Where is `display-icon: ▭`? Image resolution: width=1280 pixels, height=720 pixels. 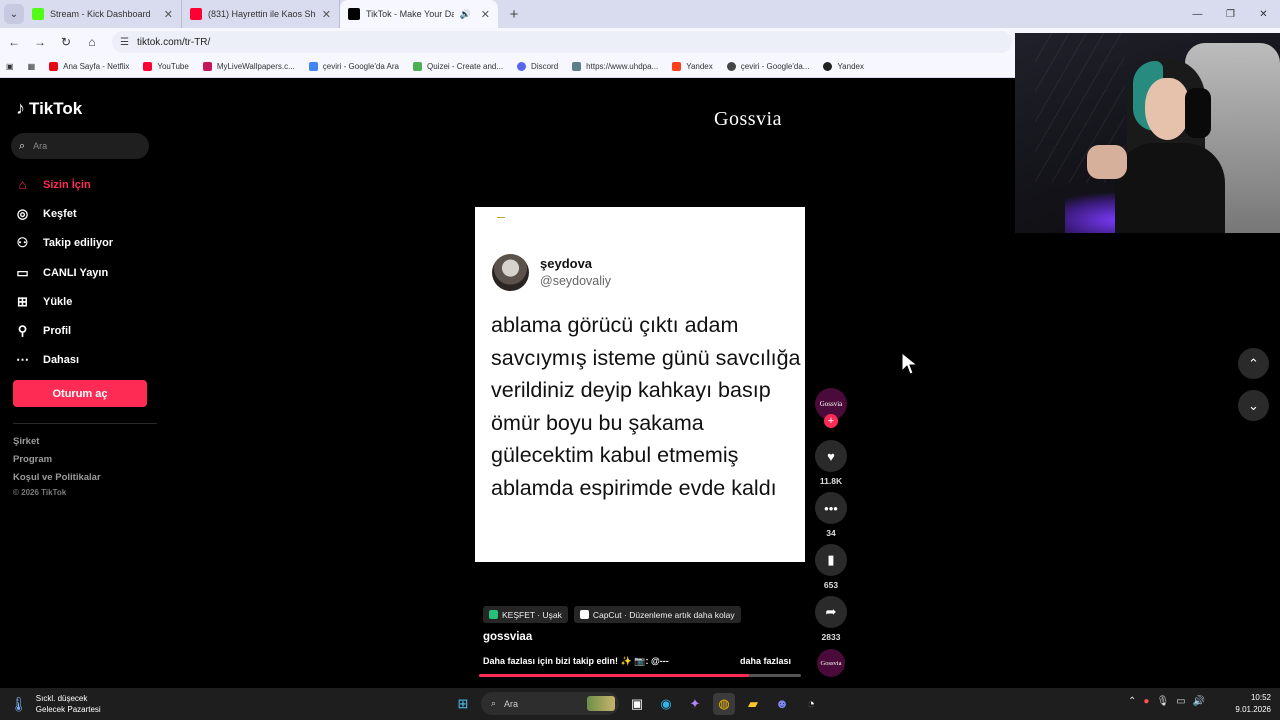
display-icon: ▭ is located at coordinates (1180, 701).